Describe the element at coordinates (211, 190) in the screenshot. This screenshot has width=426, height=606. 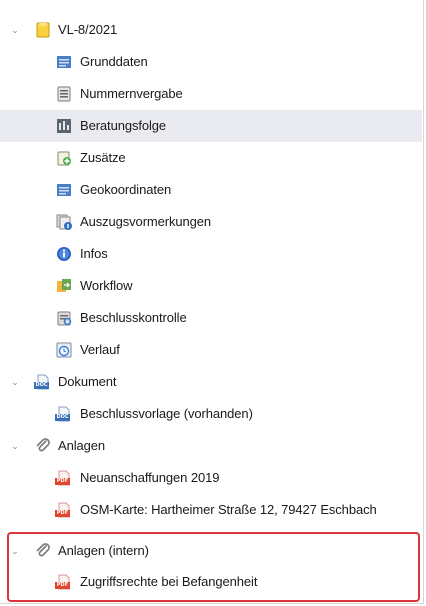
I see `tree-item-geokoordinaten: Geokoordinaten` at that location.